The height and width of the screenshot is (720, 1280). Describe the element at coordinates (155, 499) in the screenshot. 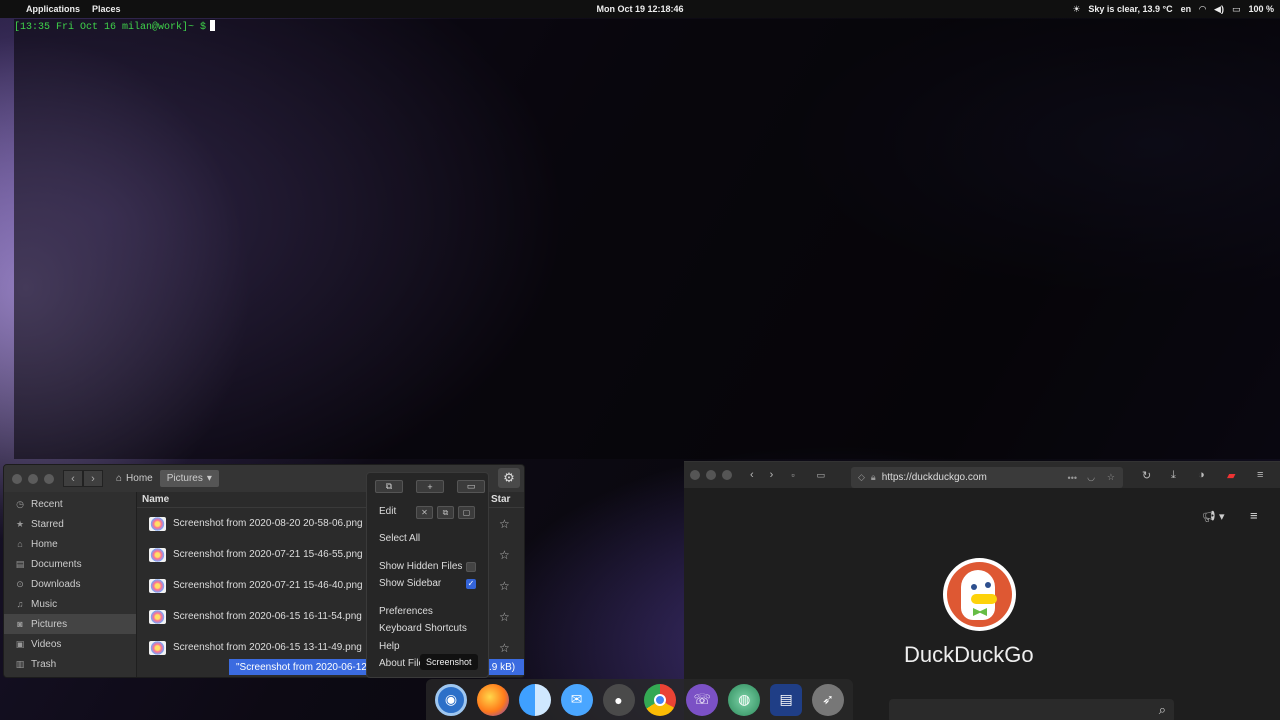

I see `column-name: Name` at that location.